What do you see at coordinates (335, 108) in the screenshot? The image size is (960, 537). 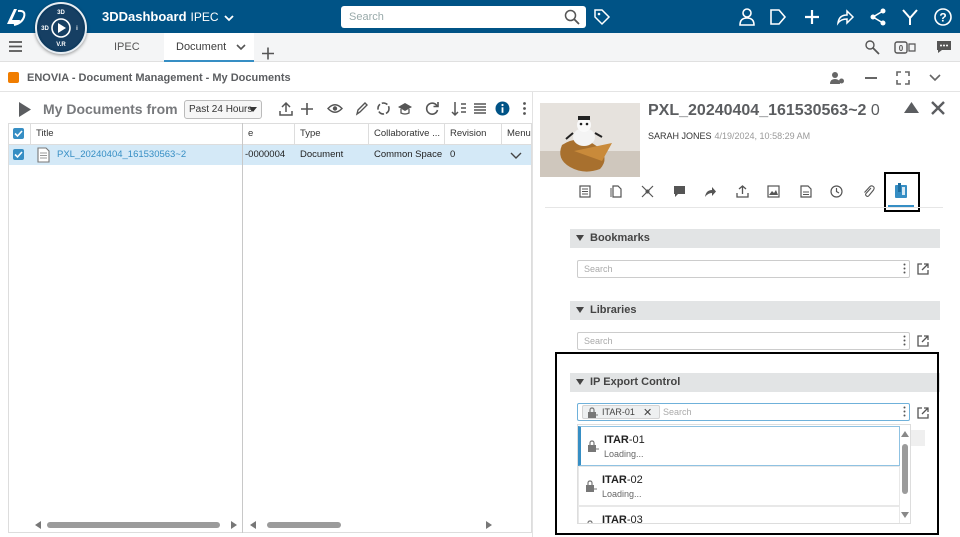 I see `eye-icon` at bounding box center [335, 108].